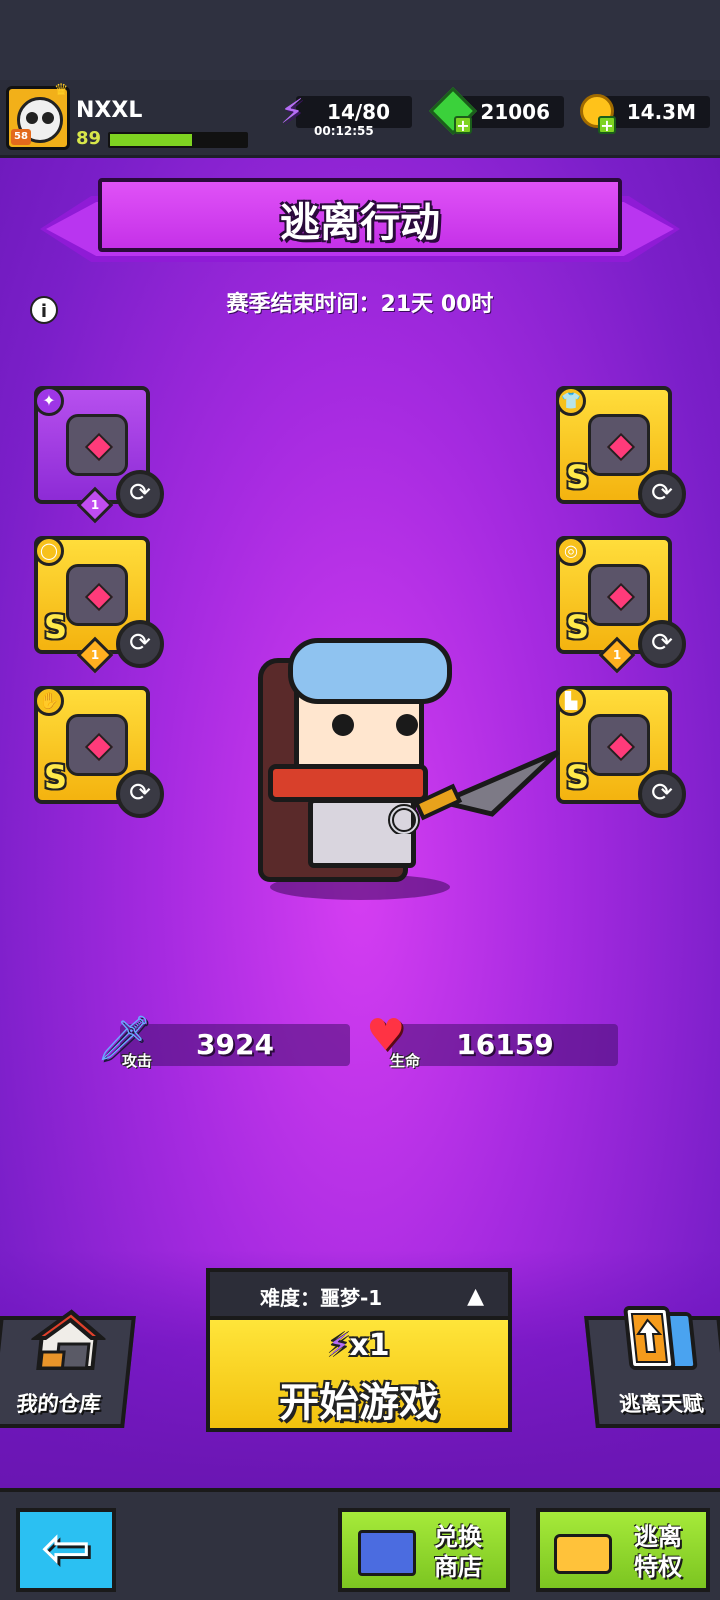 This screenshot has width=720, height=1600. What do you see at coordinates (571, 701) in the screenshot?
I see `boot-icon: ▙` at bounding box center [571, 701].